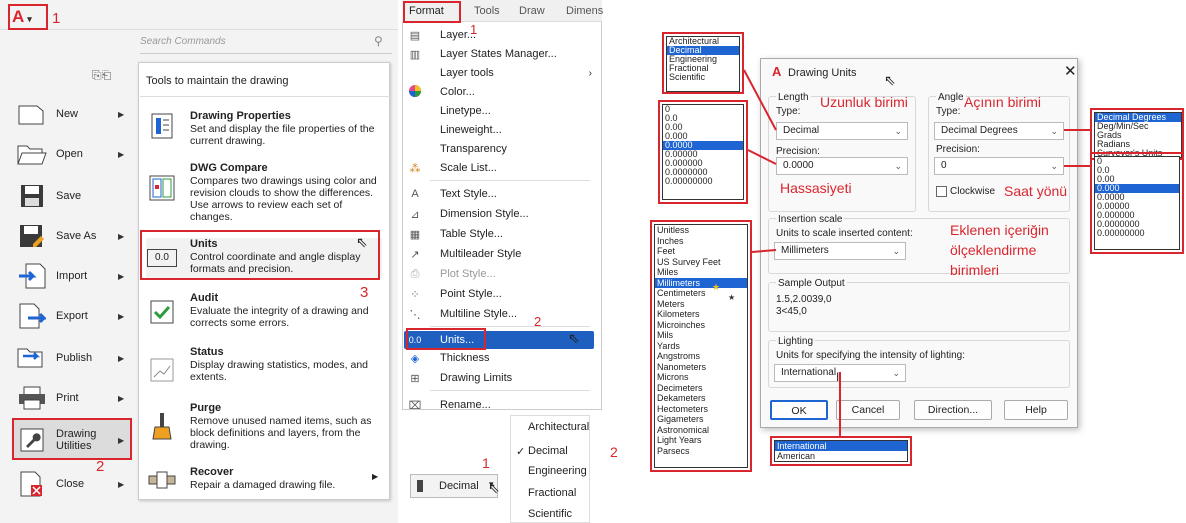  I want to click on connector-length-precision, so click(762, 157).